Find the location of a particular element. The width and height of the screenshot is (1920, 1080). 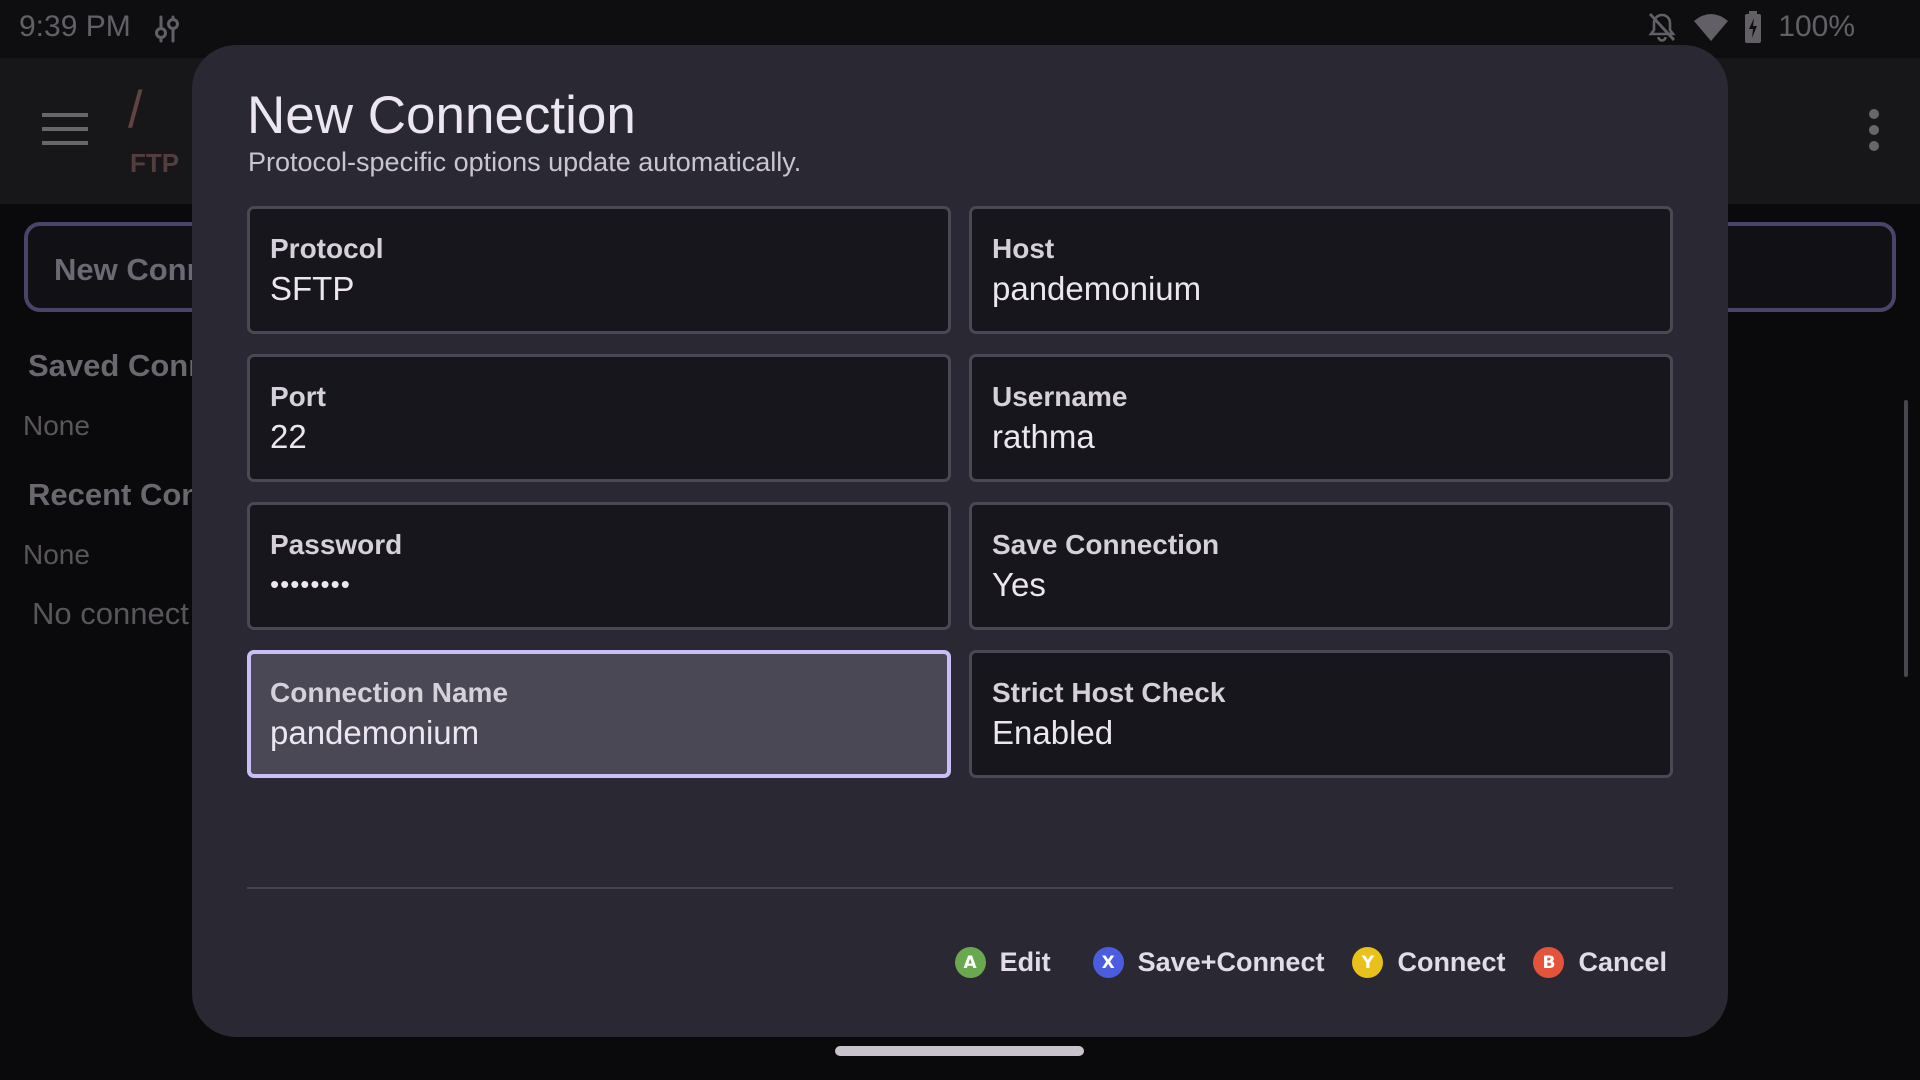

gamepad-b-button-icon: B is located at coordinates (1549, 962).